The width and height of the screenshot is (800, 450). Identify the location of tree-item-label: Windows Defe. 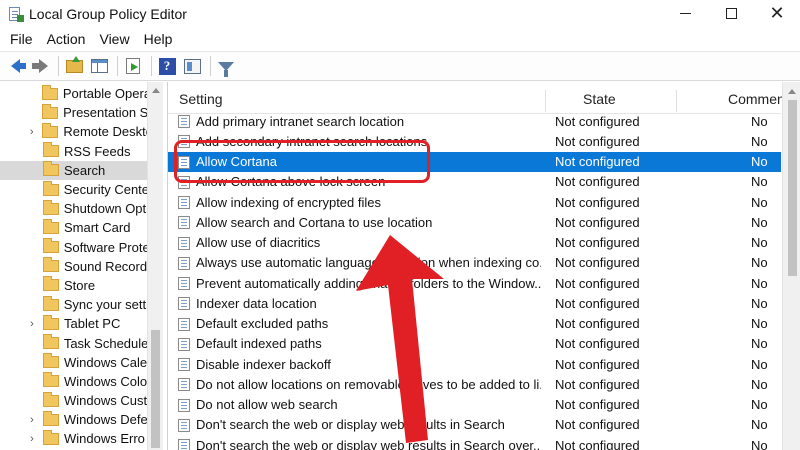
(105, 420).